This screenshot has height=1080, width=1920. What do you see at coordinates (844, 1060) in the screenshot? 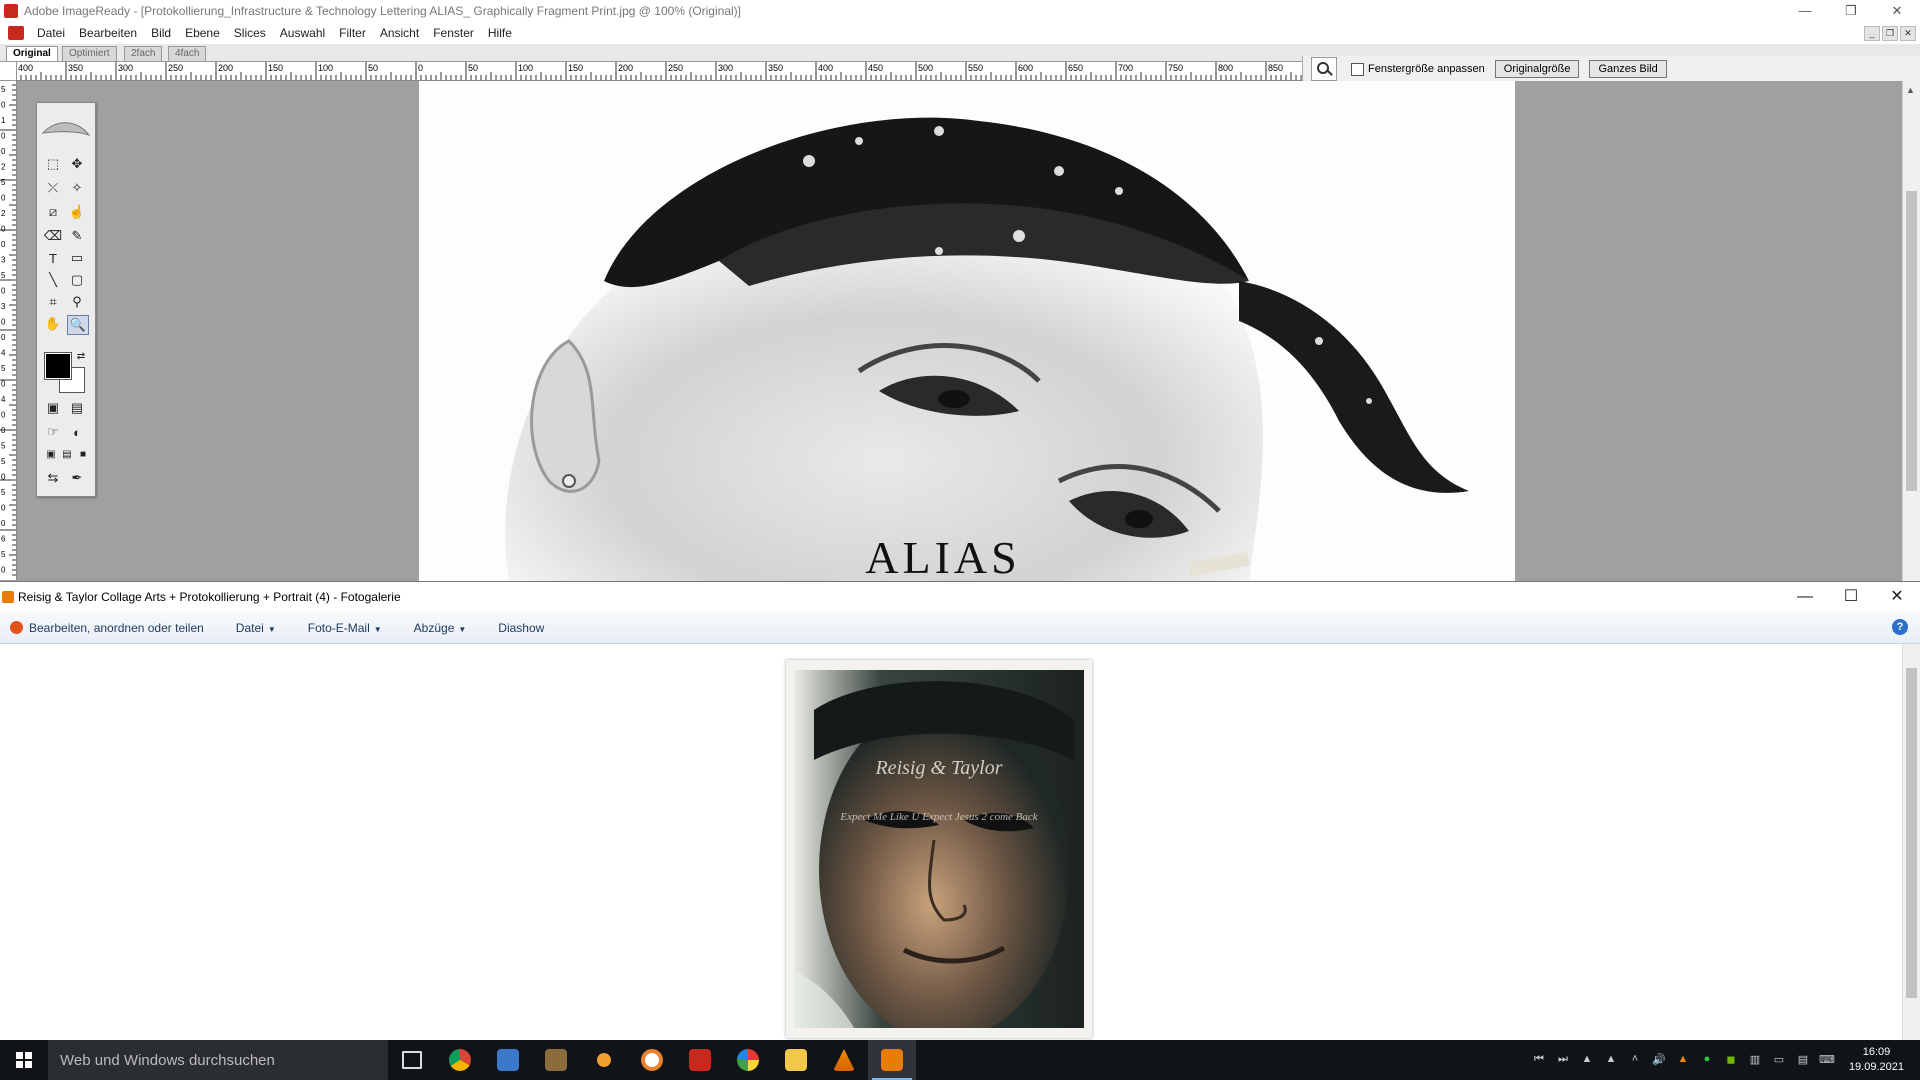
I see `taskbar-vlc` at bounding box center [844, 1060].